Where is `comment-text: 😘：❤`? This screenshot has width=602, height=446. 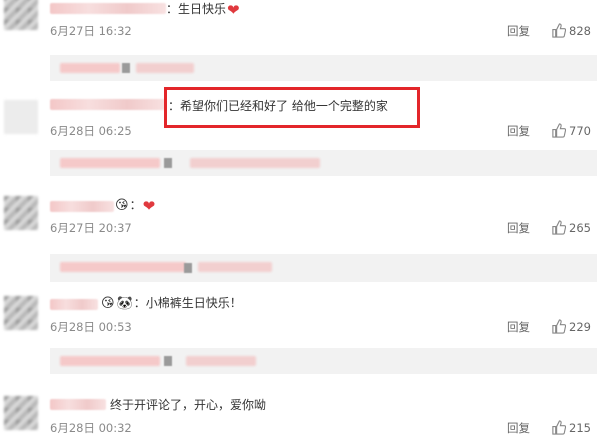
comment-text: 😘：❤ is located at coordinates (135, 205).